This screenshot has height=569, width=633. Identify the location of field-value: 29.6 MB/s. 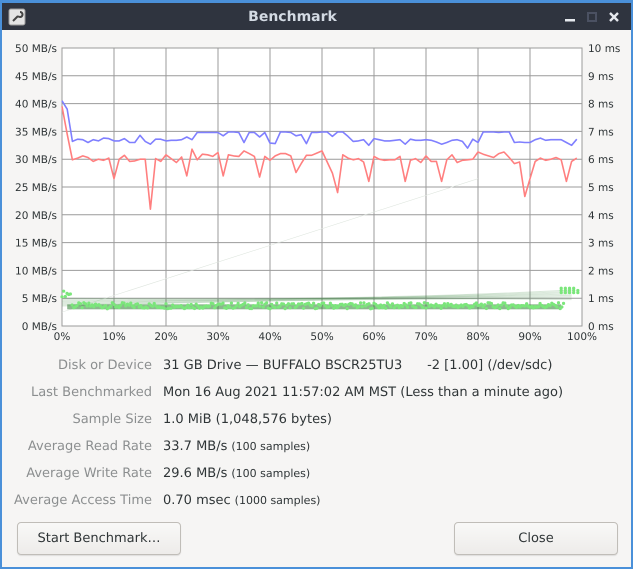
(195, 474).